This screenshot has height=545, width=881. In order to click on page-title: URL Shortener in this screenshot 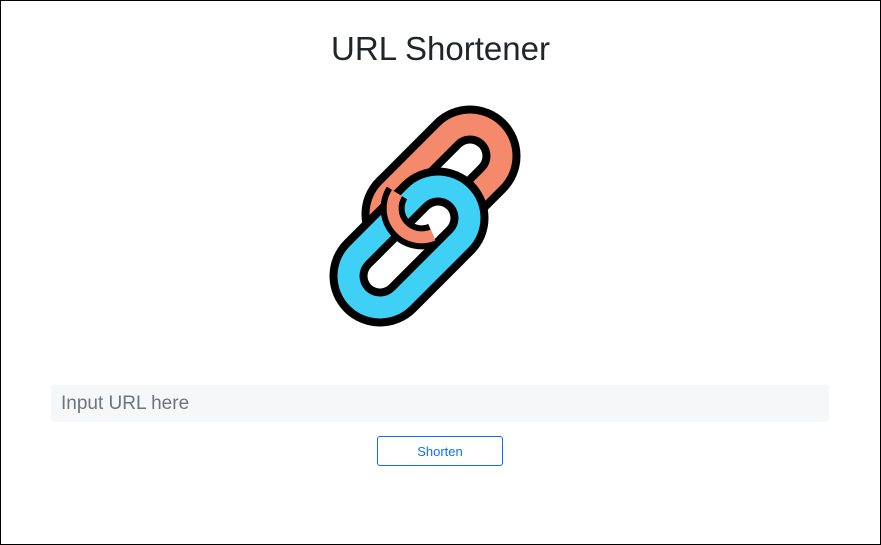, I will do `click(440, 48)`.